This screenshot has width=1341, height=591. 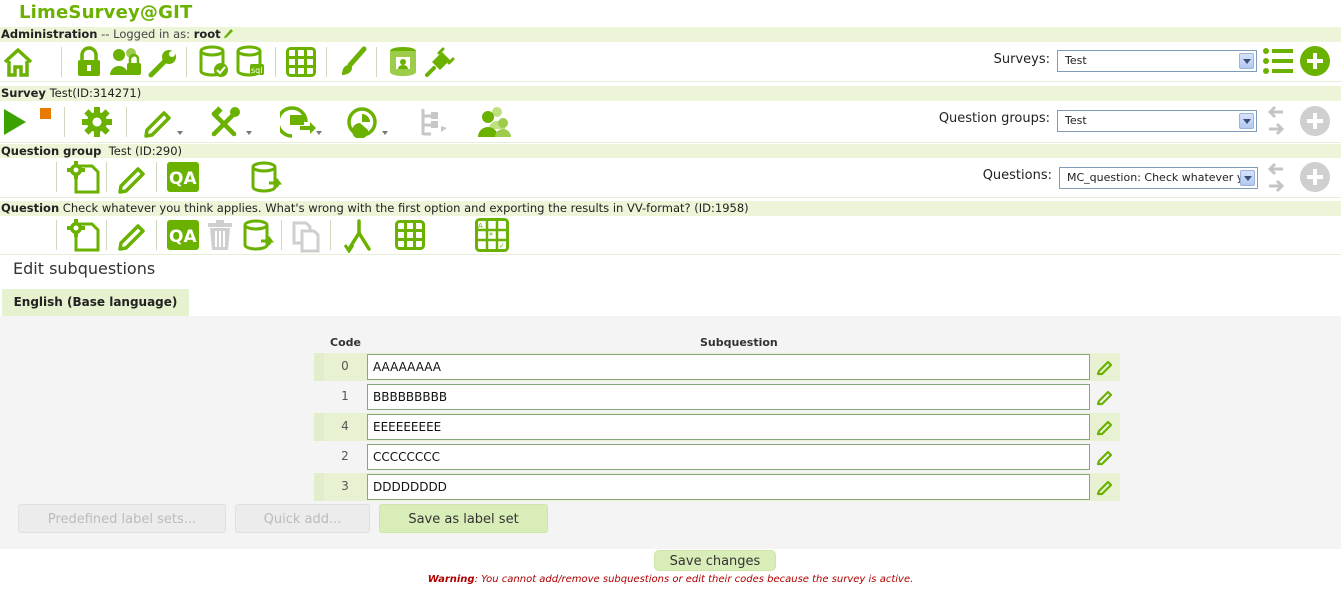 What do you see at coordinates (251, 62) in the screenshot?
I see `sql-database-icon: sql` at bounding box center [251, 62].